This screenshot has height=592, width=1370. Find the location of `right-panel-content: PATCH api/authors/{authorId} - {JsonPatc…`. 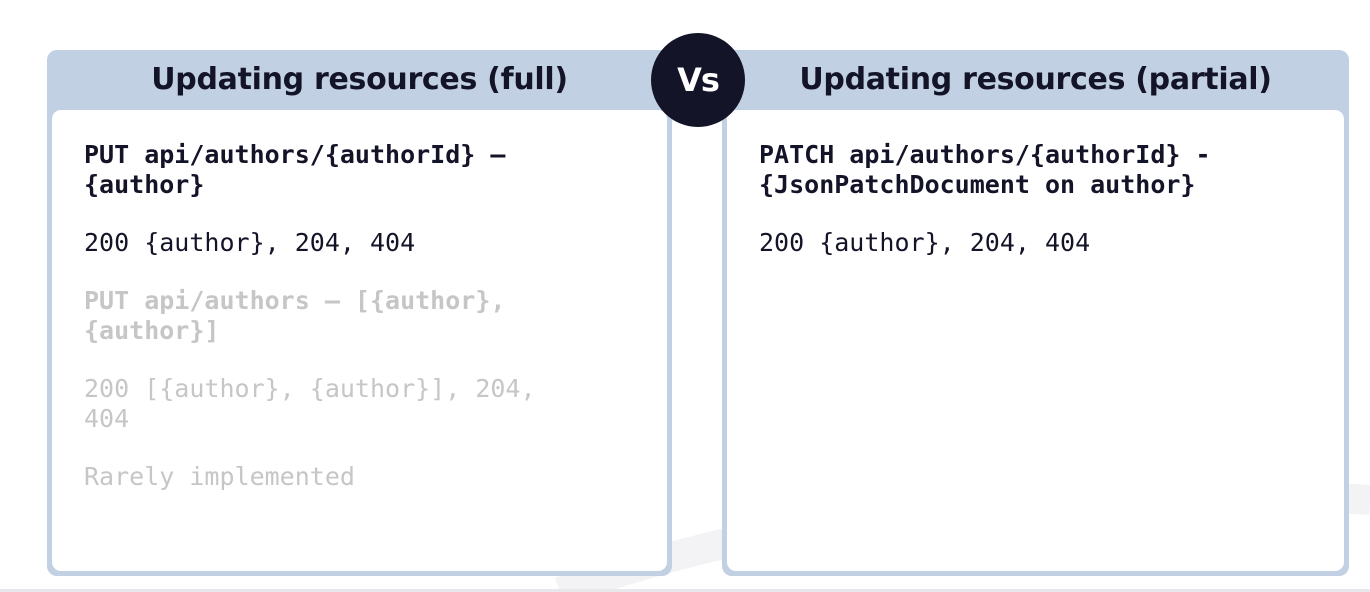

right-panel-content: PATCH api/authors/{authorId} - {JsonPatc… is located at coordinates (1039, 213).